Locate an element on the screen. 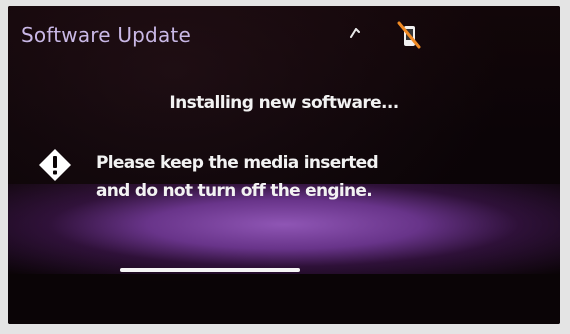  progress-bar is located at coordinates (210, 270).